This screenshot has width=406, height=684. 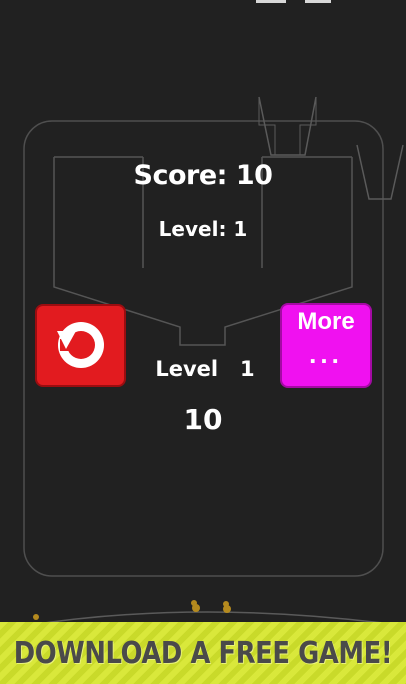 I want to click on restart-icon, so click(x=81, y=346).